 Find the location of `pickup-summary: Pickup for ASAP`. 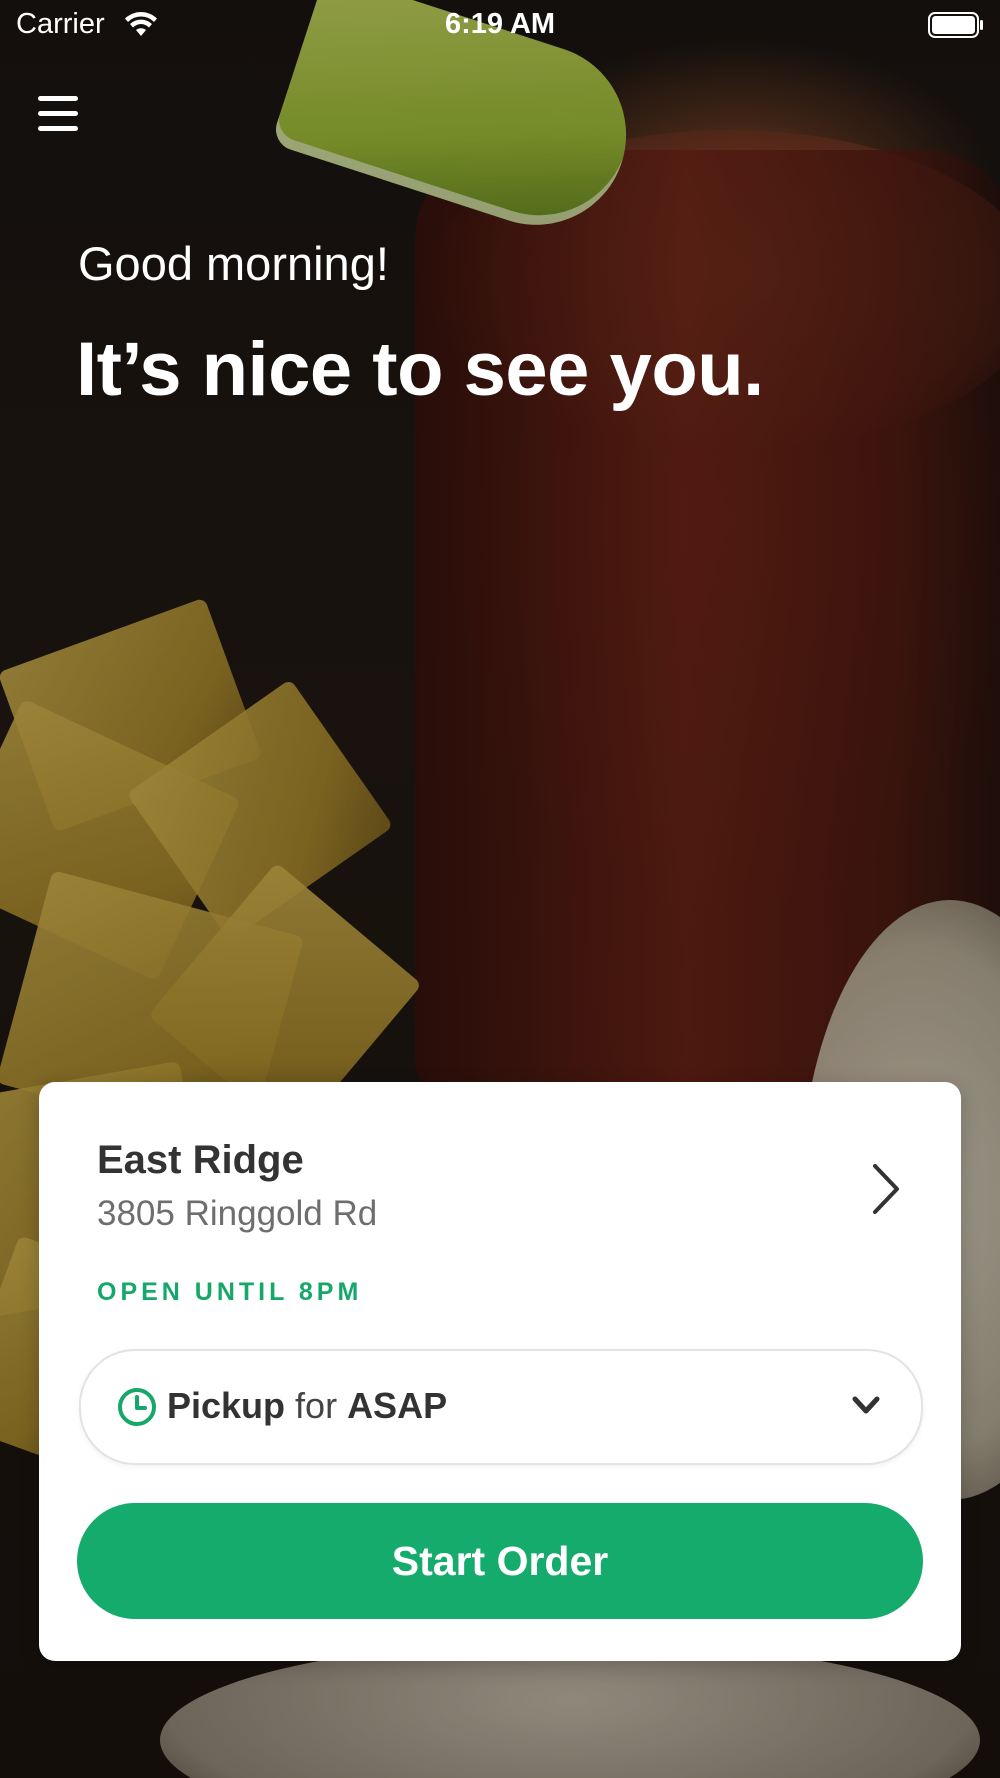

pickup-summary: Pickup for ASAP is located at coordinates (307, 1406).